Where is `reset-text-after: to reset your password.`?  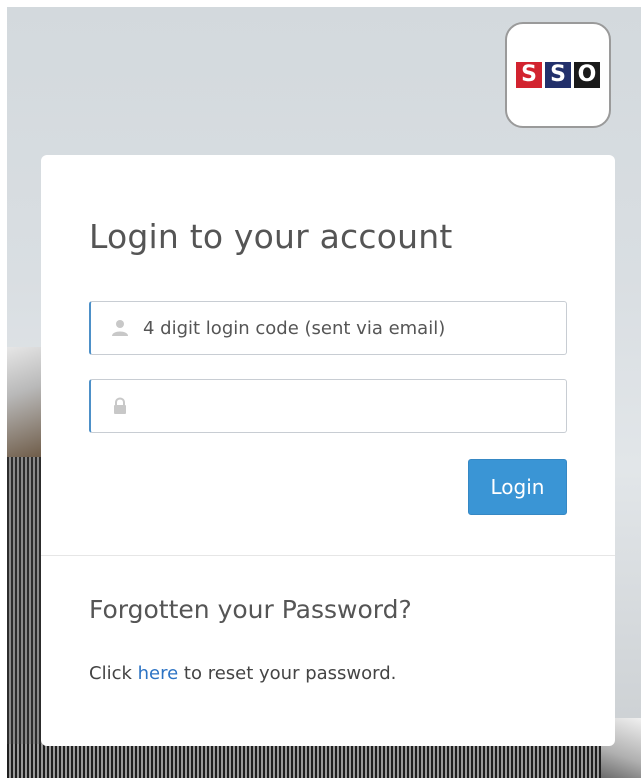
reset-text-after: to reset your password. is located at coordinates (287, 673).